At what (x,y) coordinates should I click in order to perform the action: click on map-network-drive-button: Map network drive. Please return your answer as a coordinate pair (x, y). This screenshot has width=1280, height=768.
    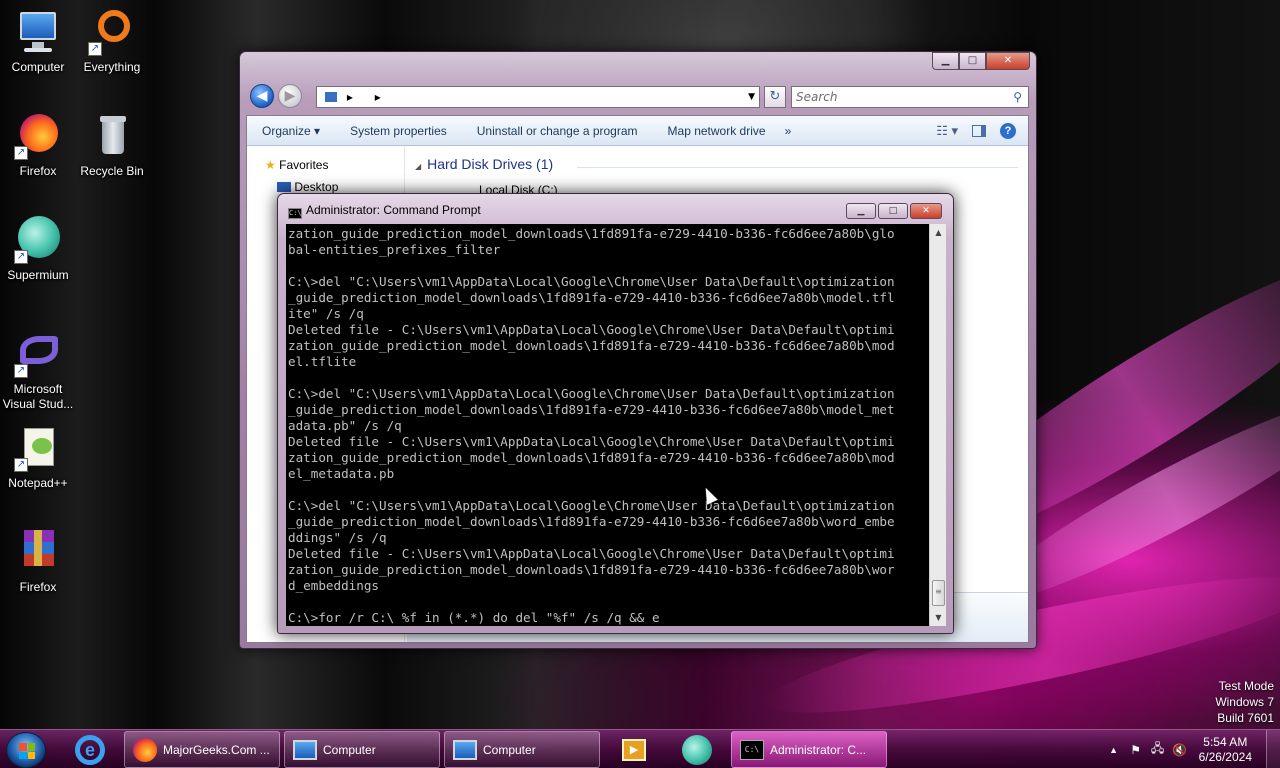
    Looking at the image, I should click on (717, 131).